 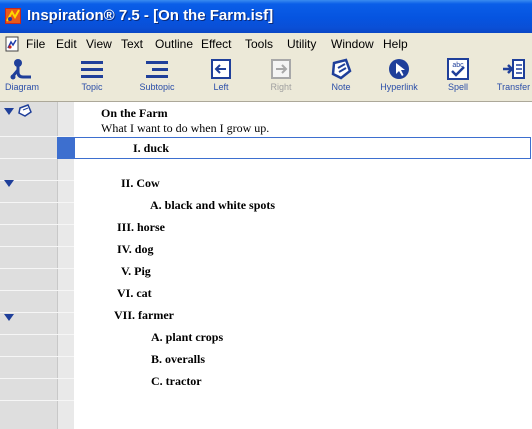 I want to click on hyperlink-button: Hyperlink, so click(x=399, y=78).